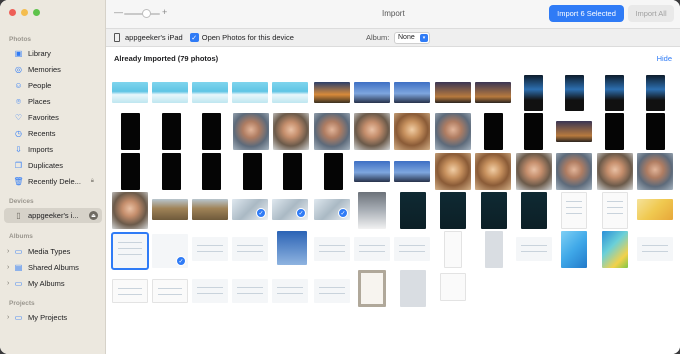 The width and height of the screenshot is (680, 354). Describe the element at coordinates (24, 12) in the screenshot. I see `minimize-window-button` at that location.